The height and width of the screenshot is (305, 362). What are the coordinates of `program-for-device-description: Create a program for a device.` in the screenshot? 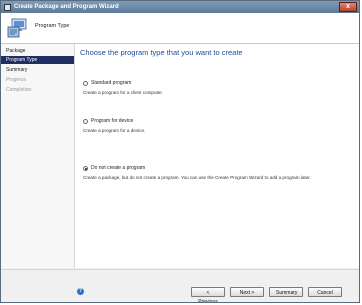 It's located at (114, 130).